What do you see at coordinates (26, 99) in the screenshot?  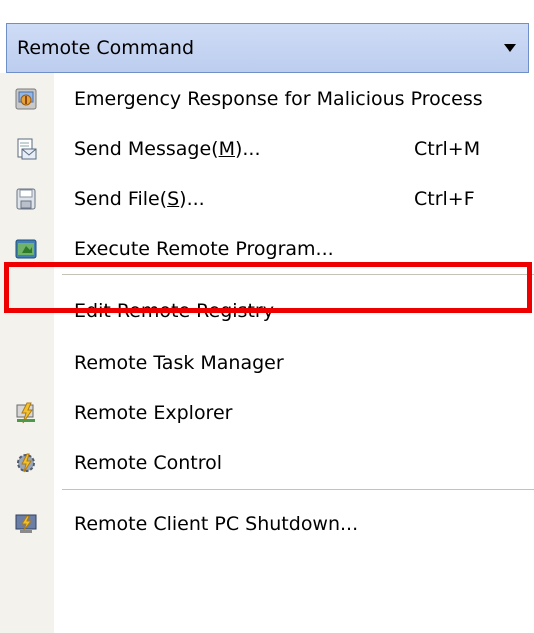 I see `shield-process-icon` at bounding box center [26, 99].